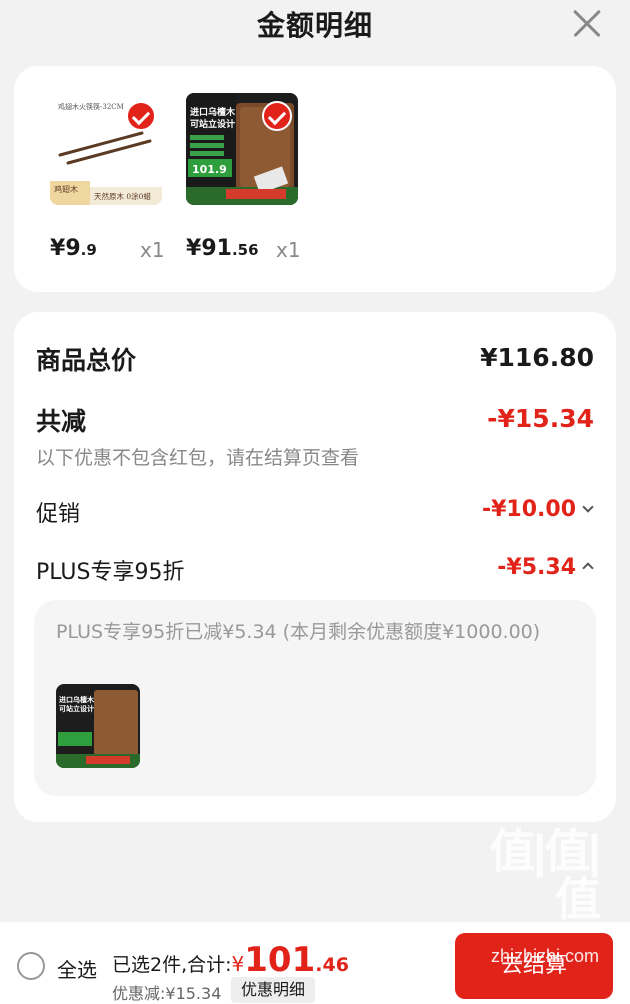 This screenshot has width=630, height=1004. I want to click on total-line: 已选2件,合计:¥101.46, so click(230, 960).